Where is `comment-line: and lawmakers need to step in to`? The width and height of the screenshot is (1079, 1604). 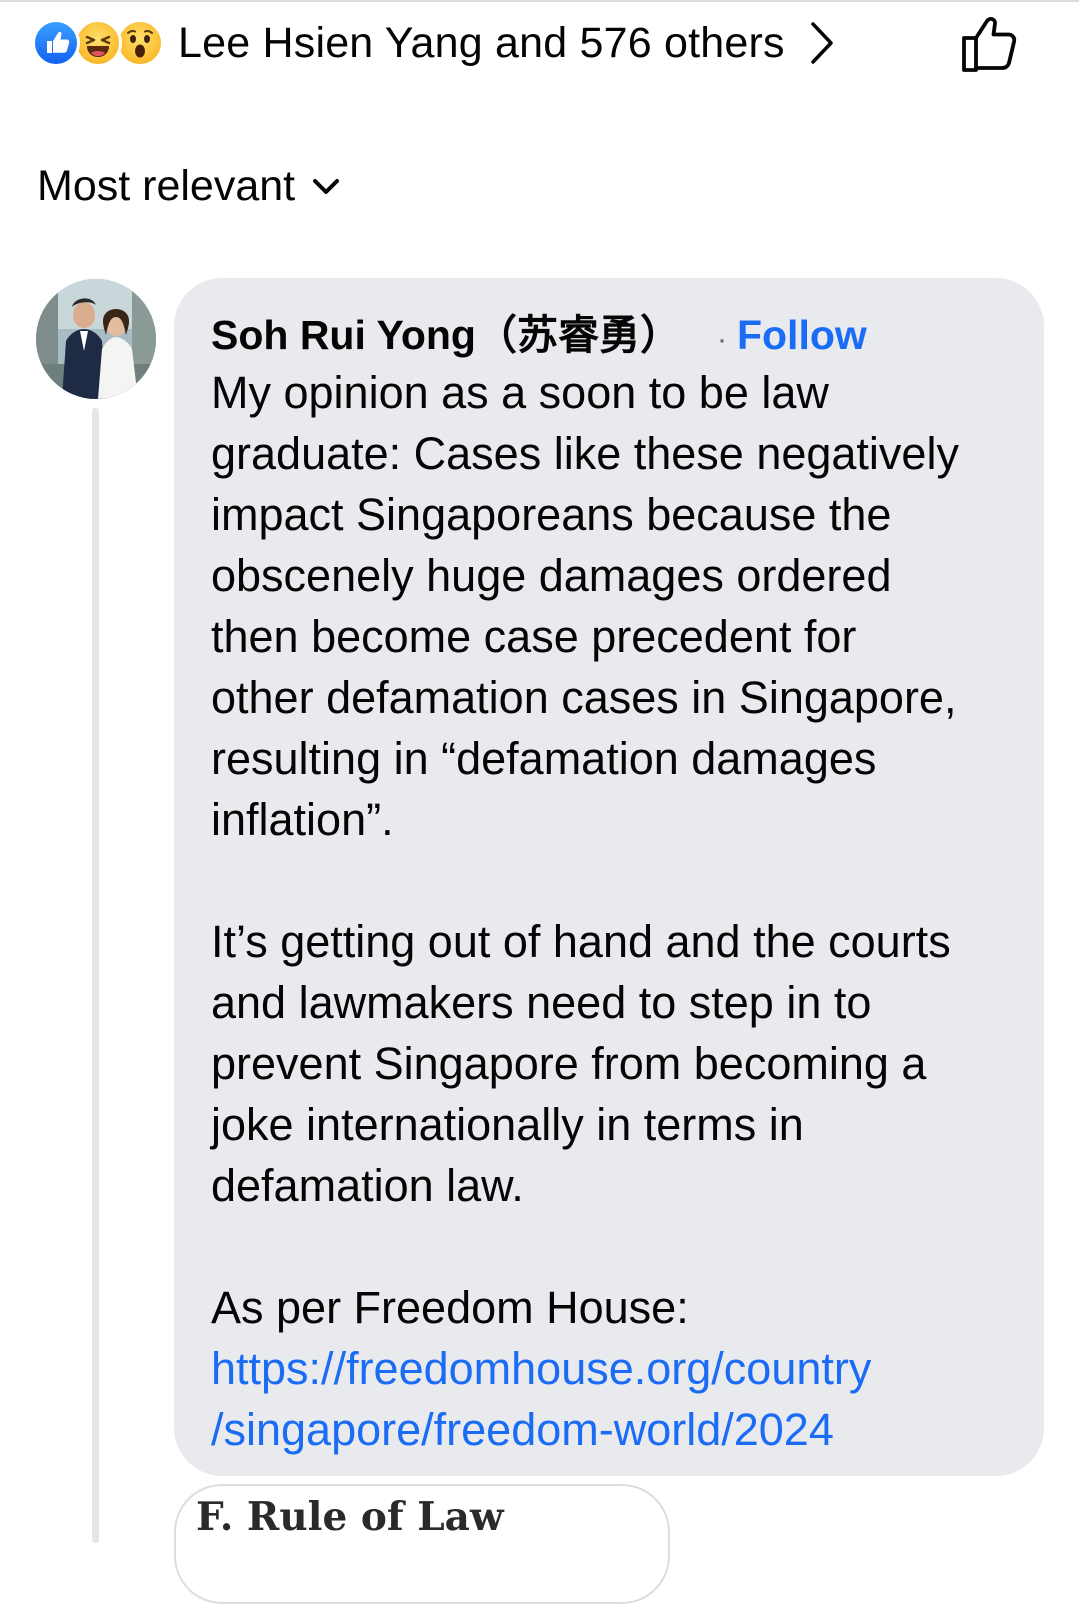
comment-line: and lawmakers need to step in to is located at coordinates (541, 1002).